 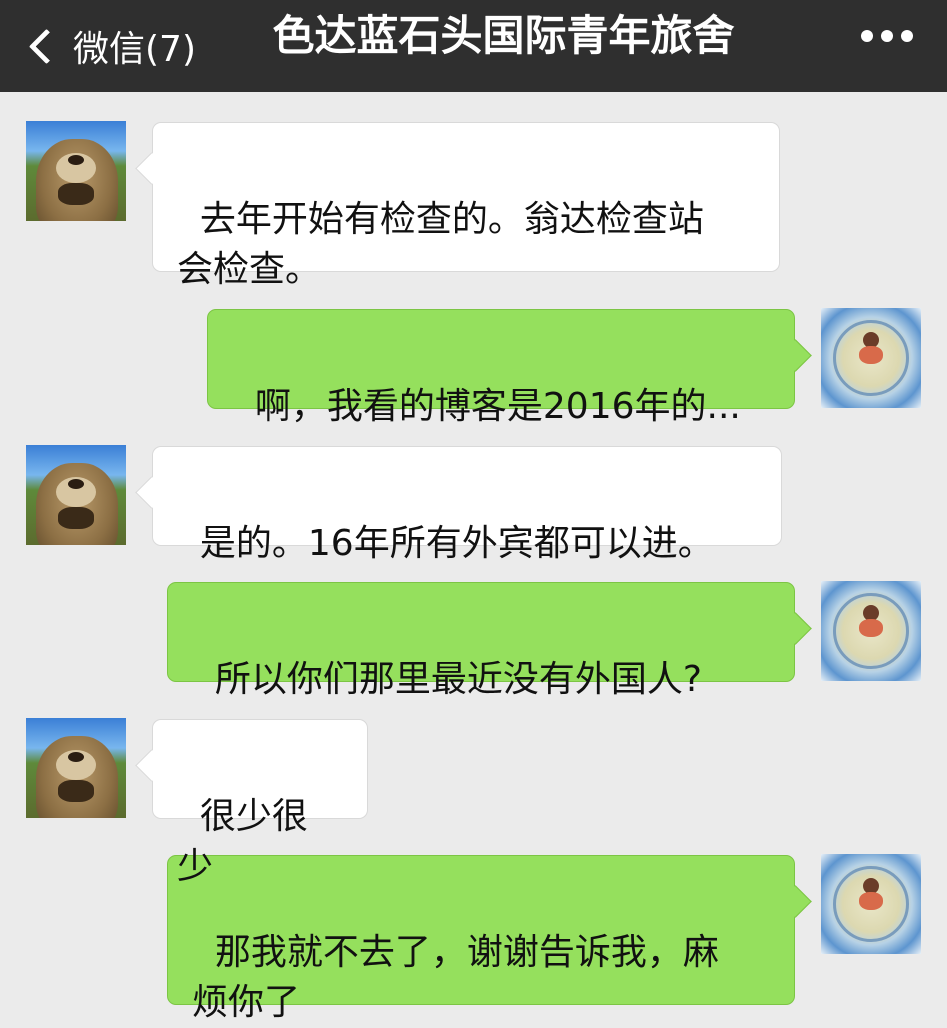 I want to click on nav-bar: 微信(7) 色达蓝石头国际青年旅舍, so click(x=473, y=46).